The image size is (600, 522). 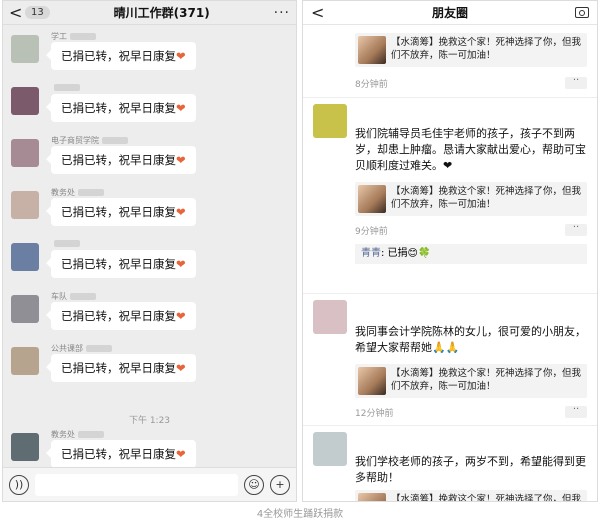 I want to click on unread-badge: 13, so click(x=37, y=12).